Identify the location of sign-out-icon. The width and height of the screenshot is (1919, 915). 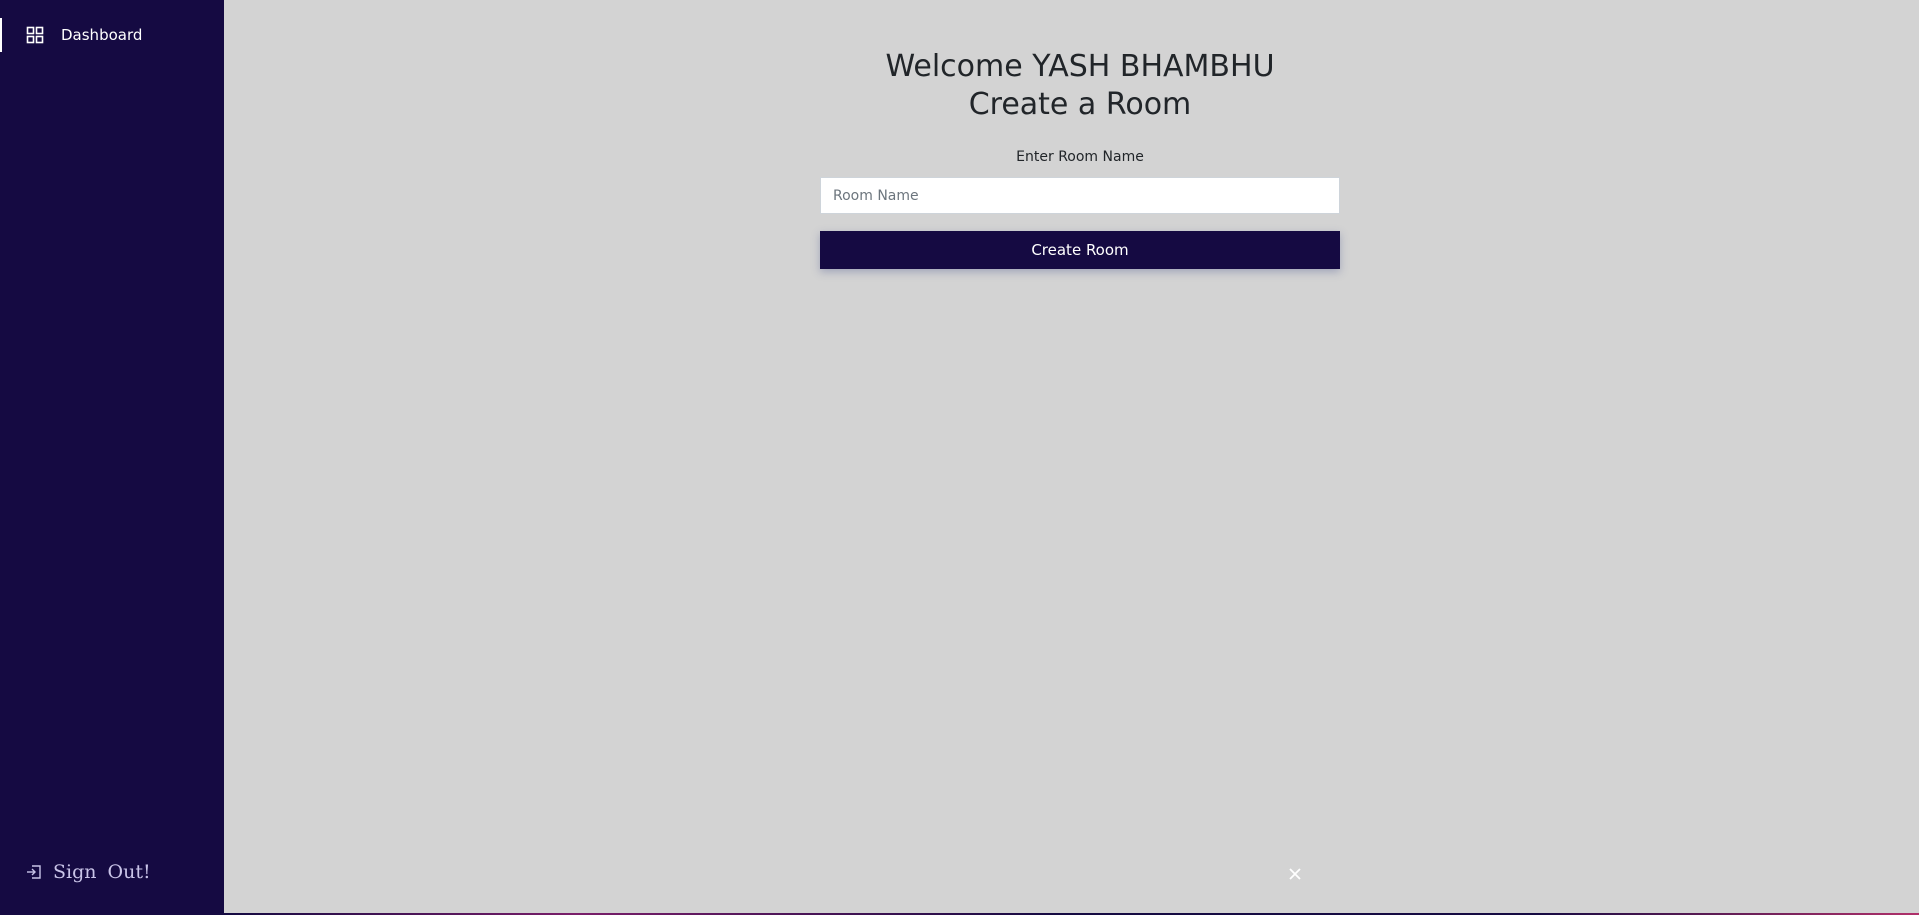
(34, 872).